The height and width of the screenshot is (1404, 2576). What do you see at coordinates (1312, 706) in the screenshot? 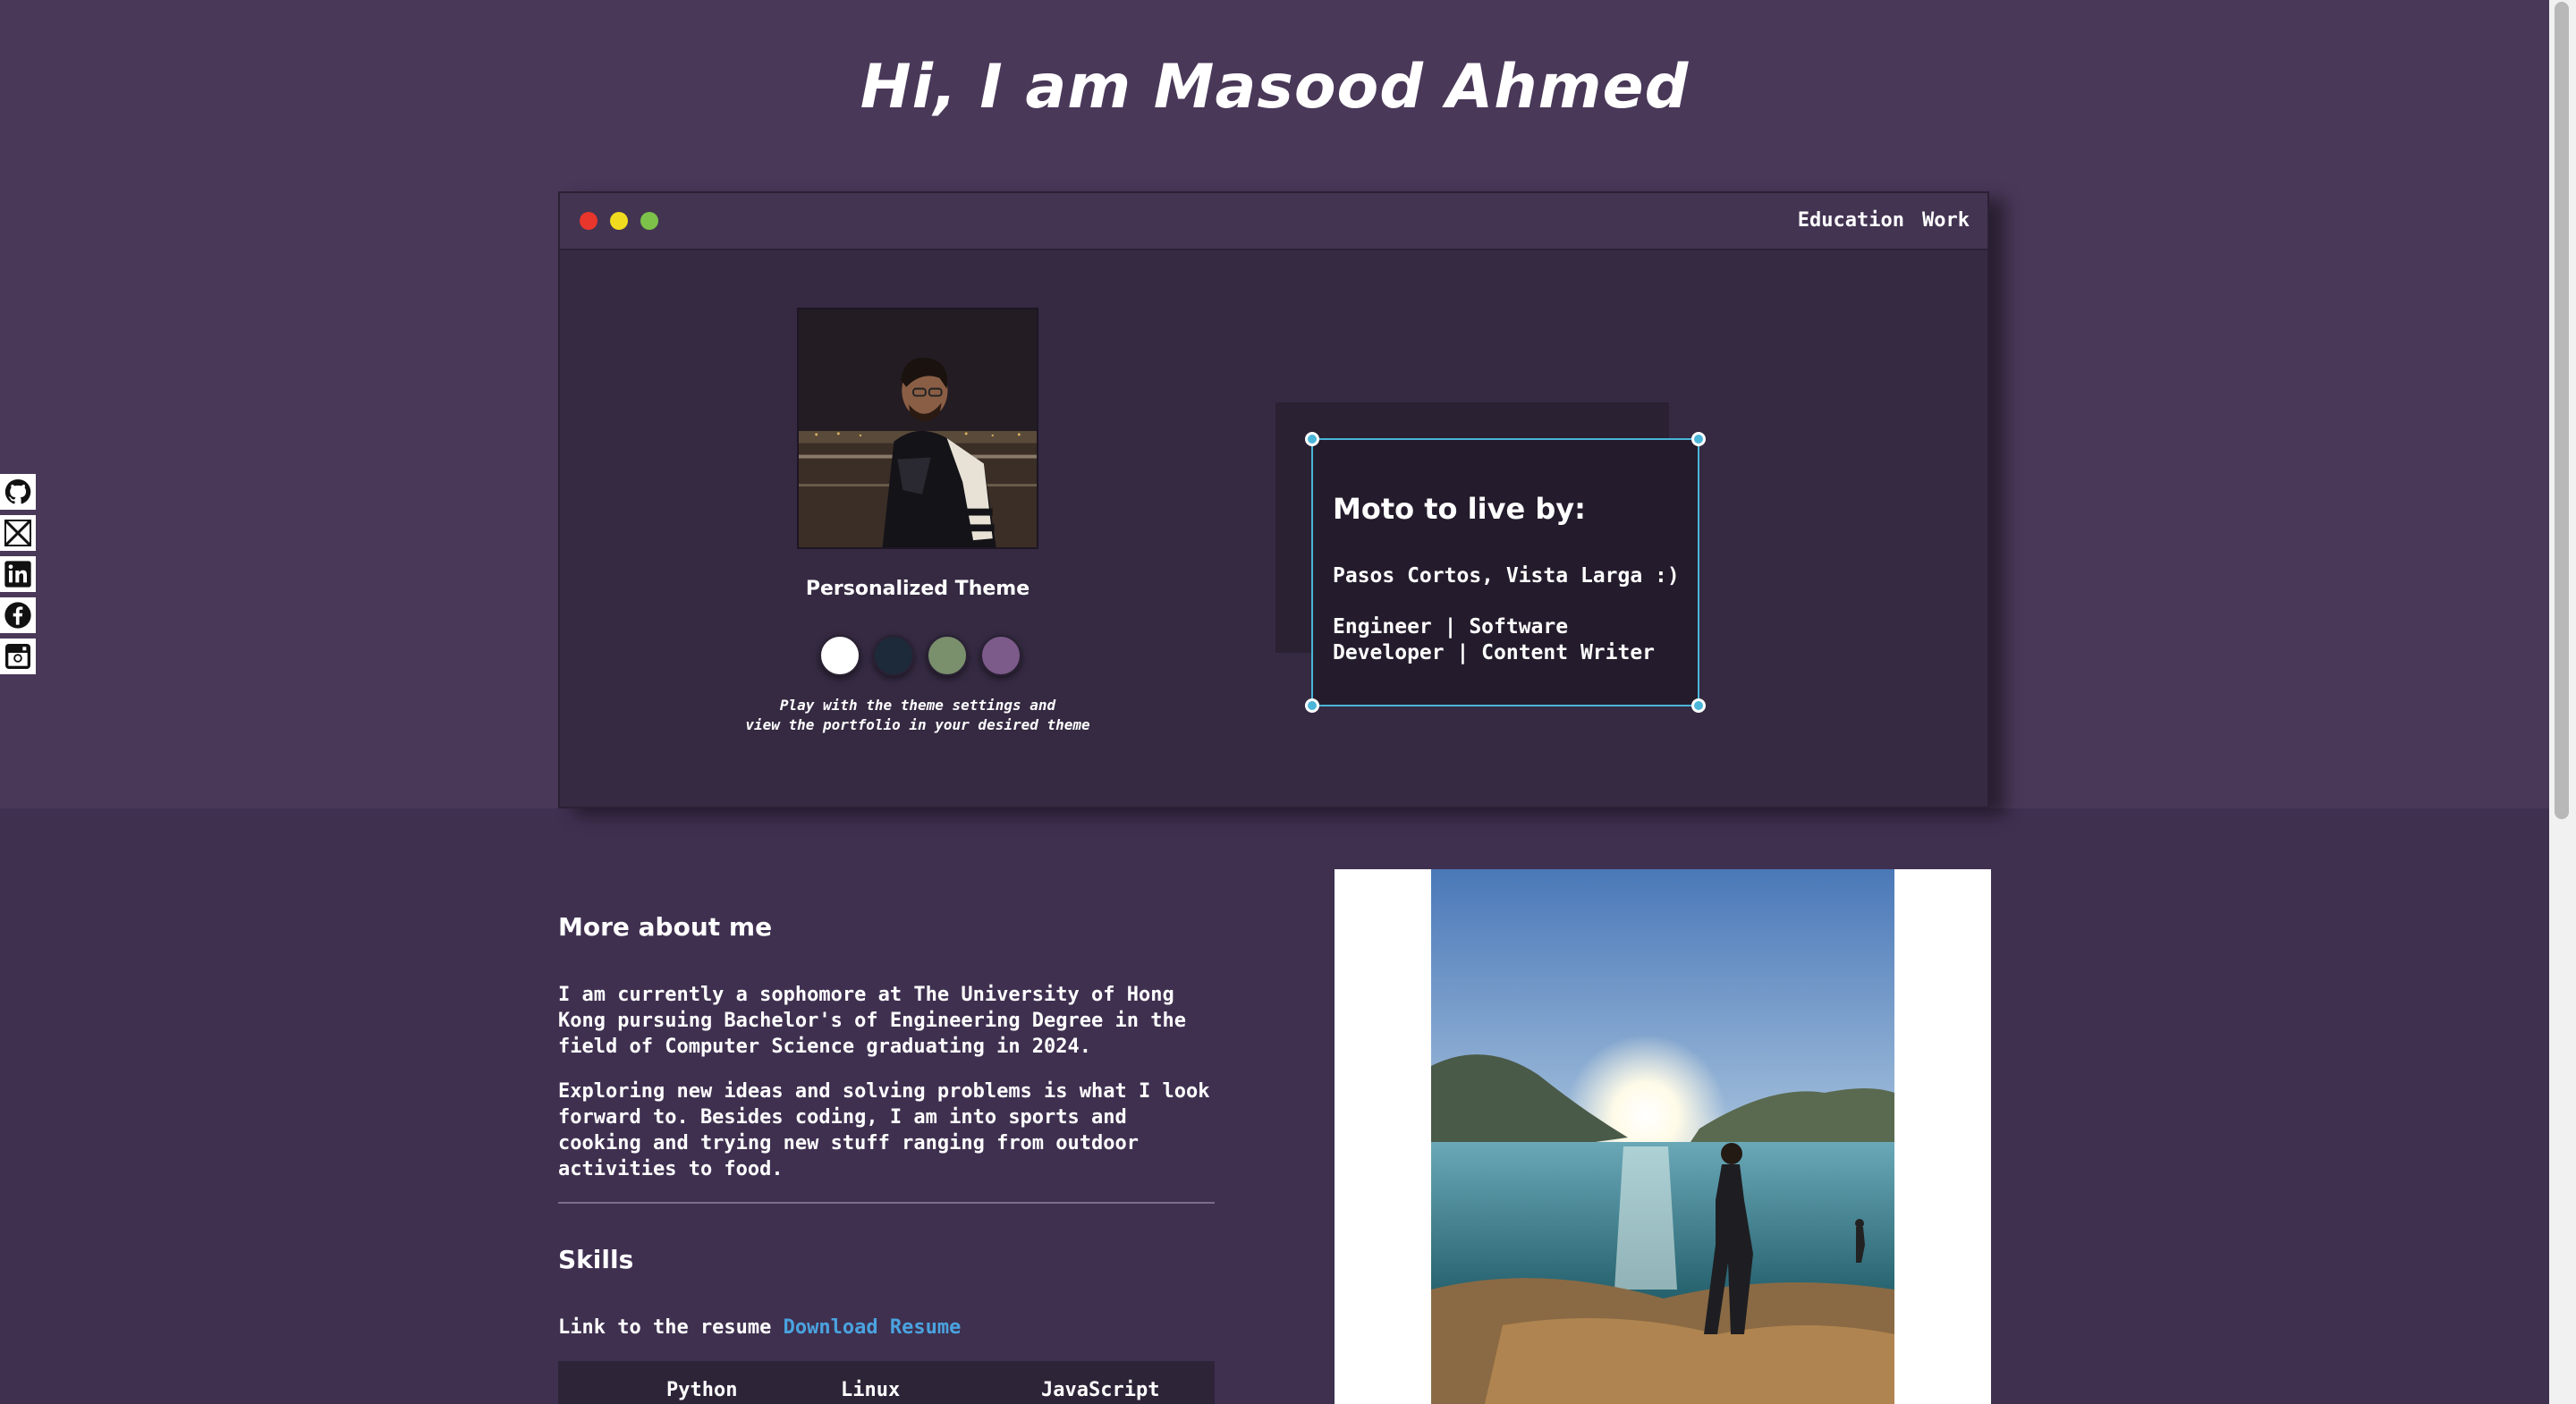
I see `resize-handle-bottom-left` at bounding box center [1312, 706].